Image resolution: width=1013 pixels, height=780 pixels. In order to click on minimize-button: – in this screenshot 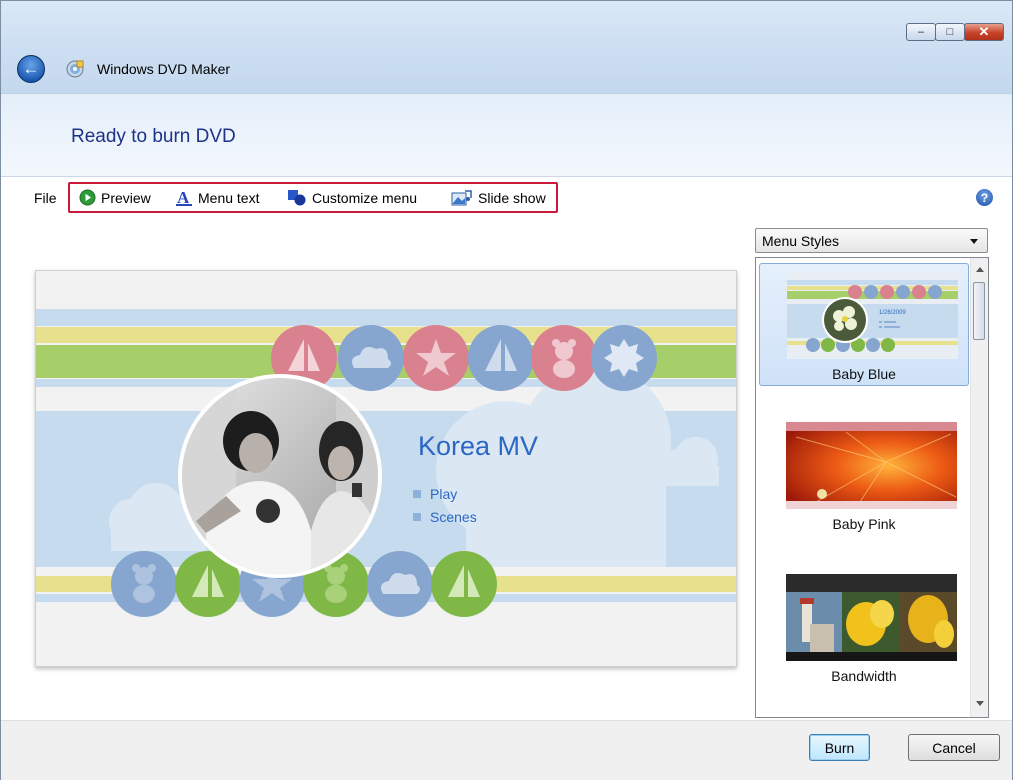, I will do `click(921, 32)`.